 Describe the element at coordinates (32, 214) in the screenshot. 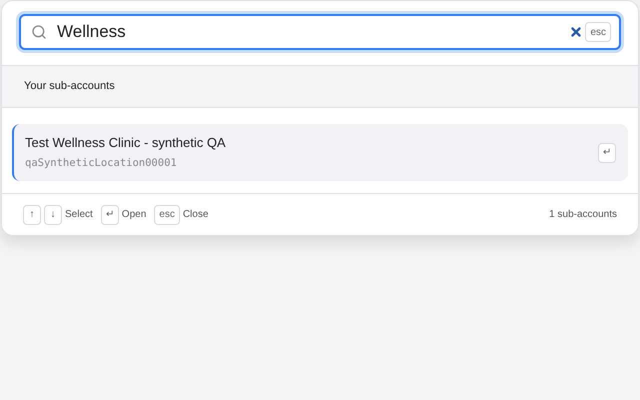

I see `key-hint: ↑` at that location.